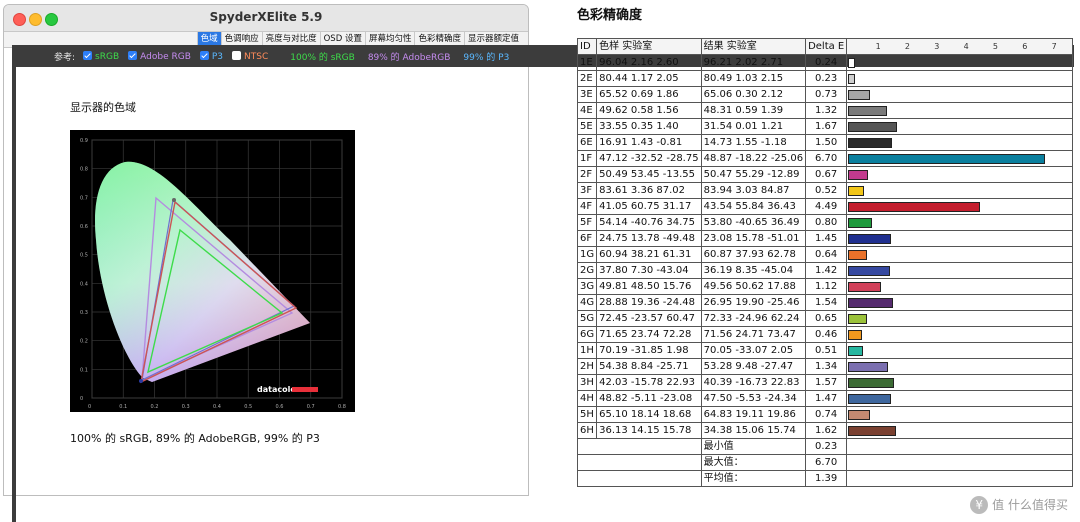  I want to click on table-row: 3E 65.52 0.69 1.86 65.06 0.30 2.12 0.73, so click(824, 94).